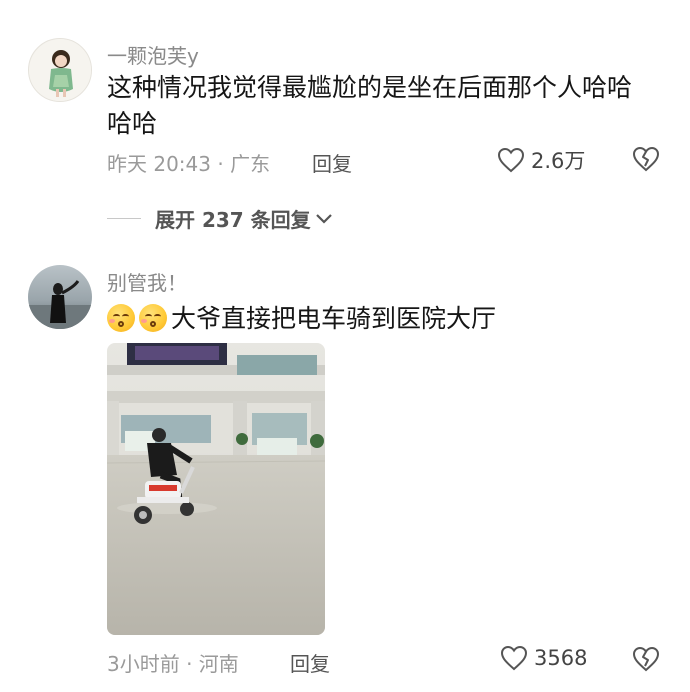 The image size is (690, 692). What do you see at coordinates (153, 54) in the screenshot?
I see `username: 一颗泡芙y` at bounding box center [153, 54].